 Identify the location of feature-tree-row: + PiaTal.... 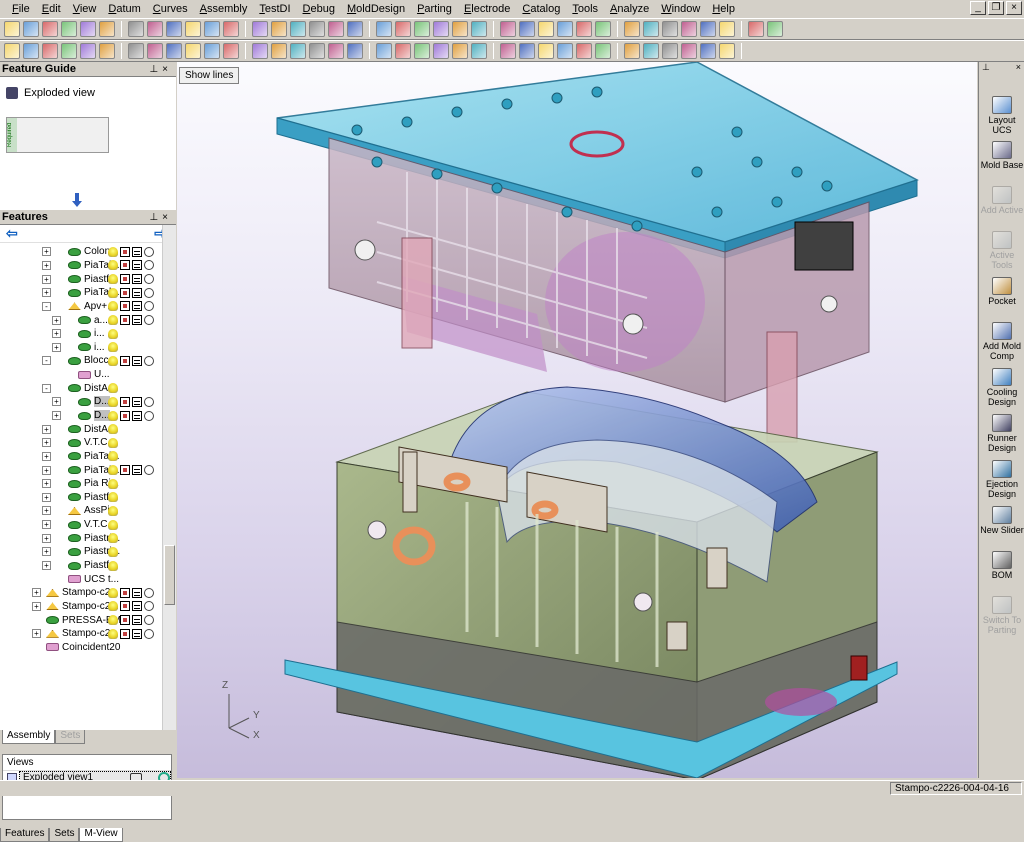
(86, 470).